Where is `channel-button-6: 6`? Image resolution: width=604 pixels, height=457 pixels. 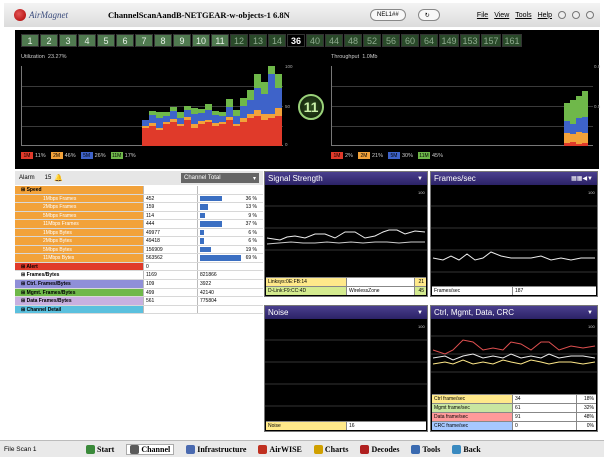
channel-button-6: 6 is located at coordinates (125, 40).